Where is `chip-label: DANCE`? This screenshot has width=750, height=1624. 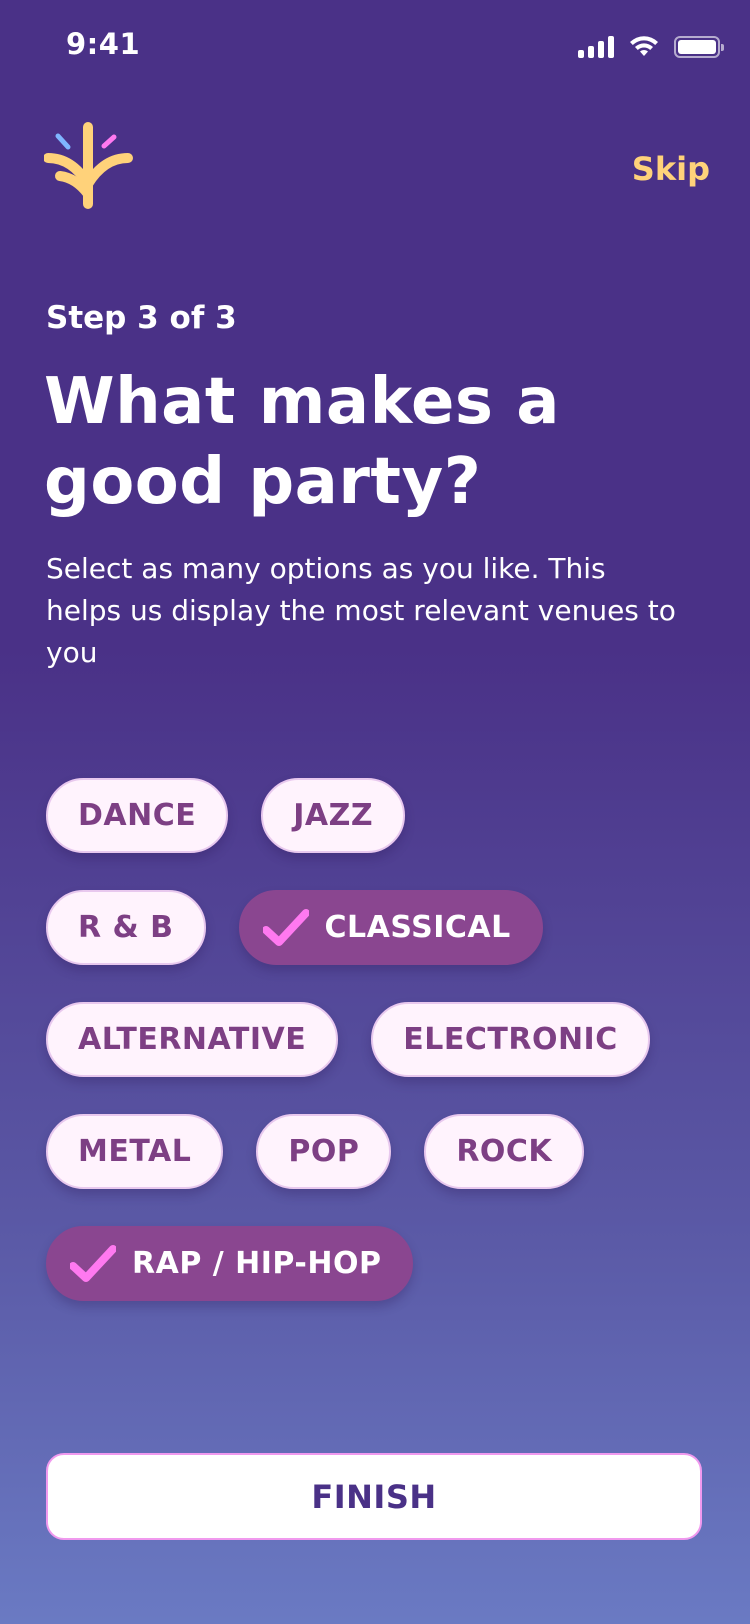
chip-label: DANCE is located at coordinates (137, 815).